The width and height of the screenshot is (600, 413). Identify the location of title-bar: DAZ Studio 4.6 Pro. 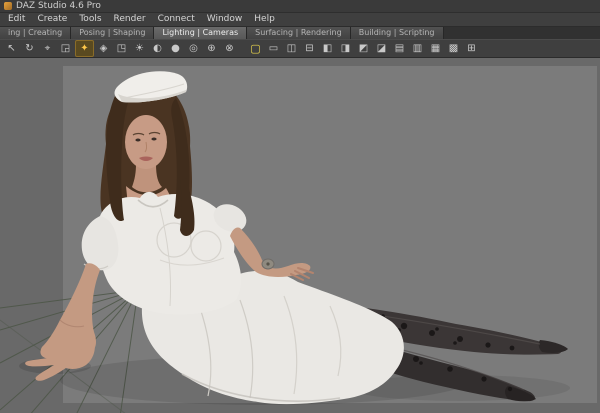
(300, 6).